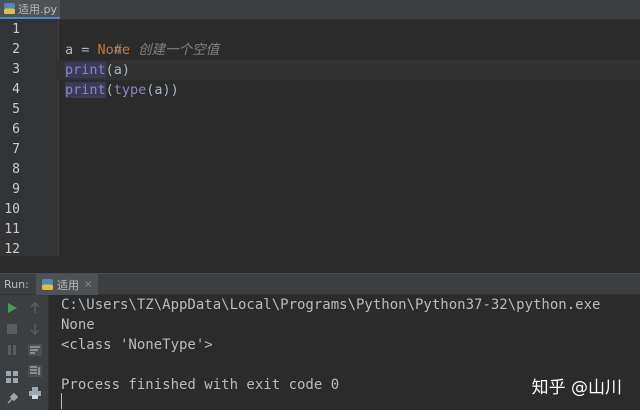  I want to click on code-line-3: print(a), so click(97, 70).